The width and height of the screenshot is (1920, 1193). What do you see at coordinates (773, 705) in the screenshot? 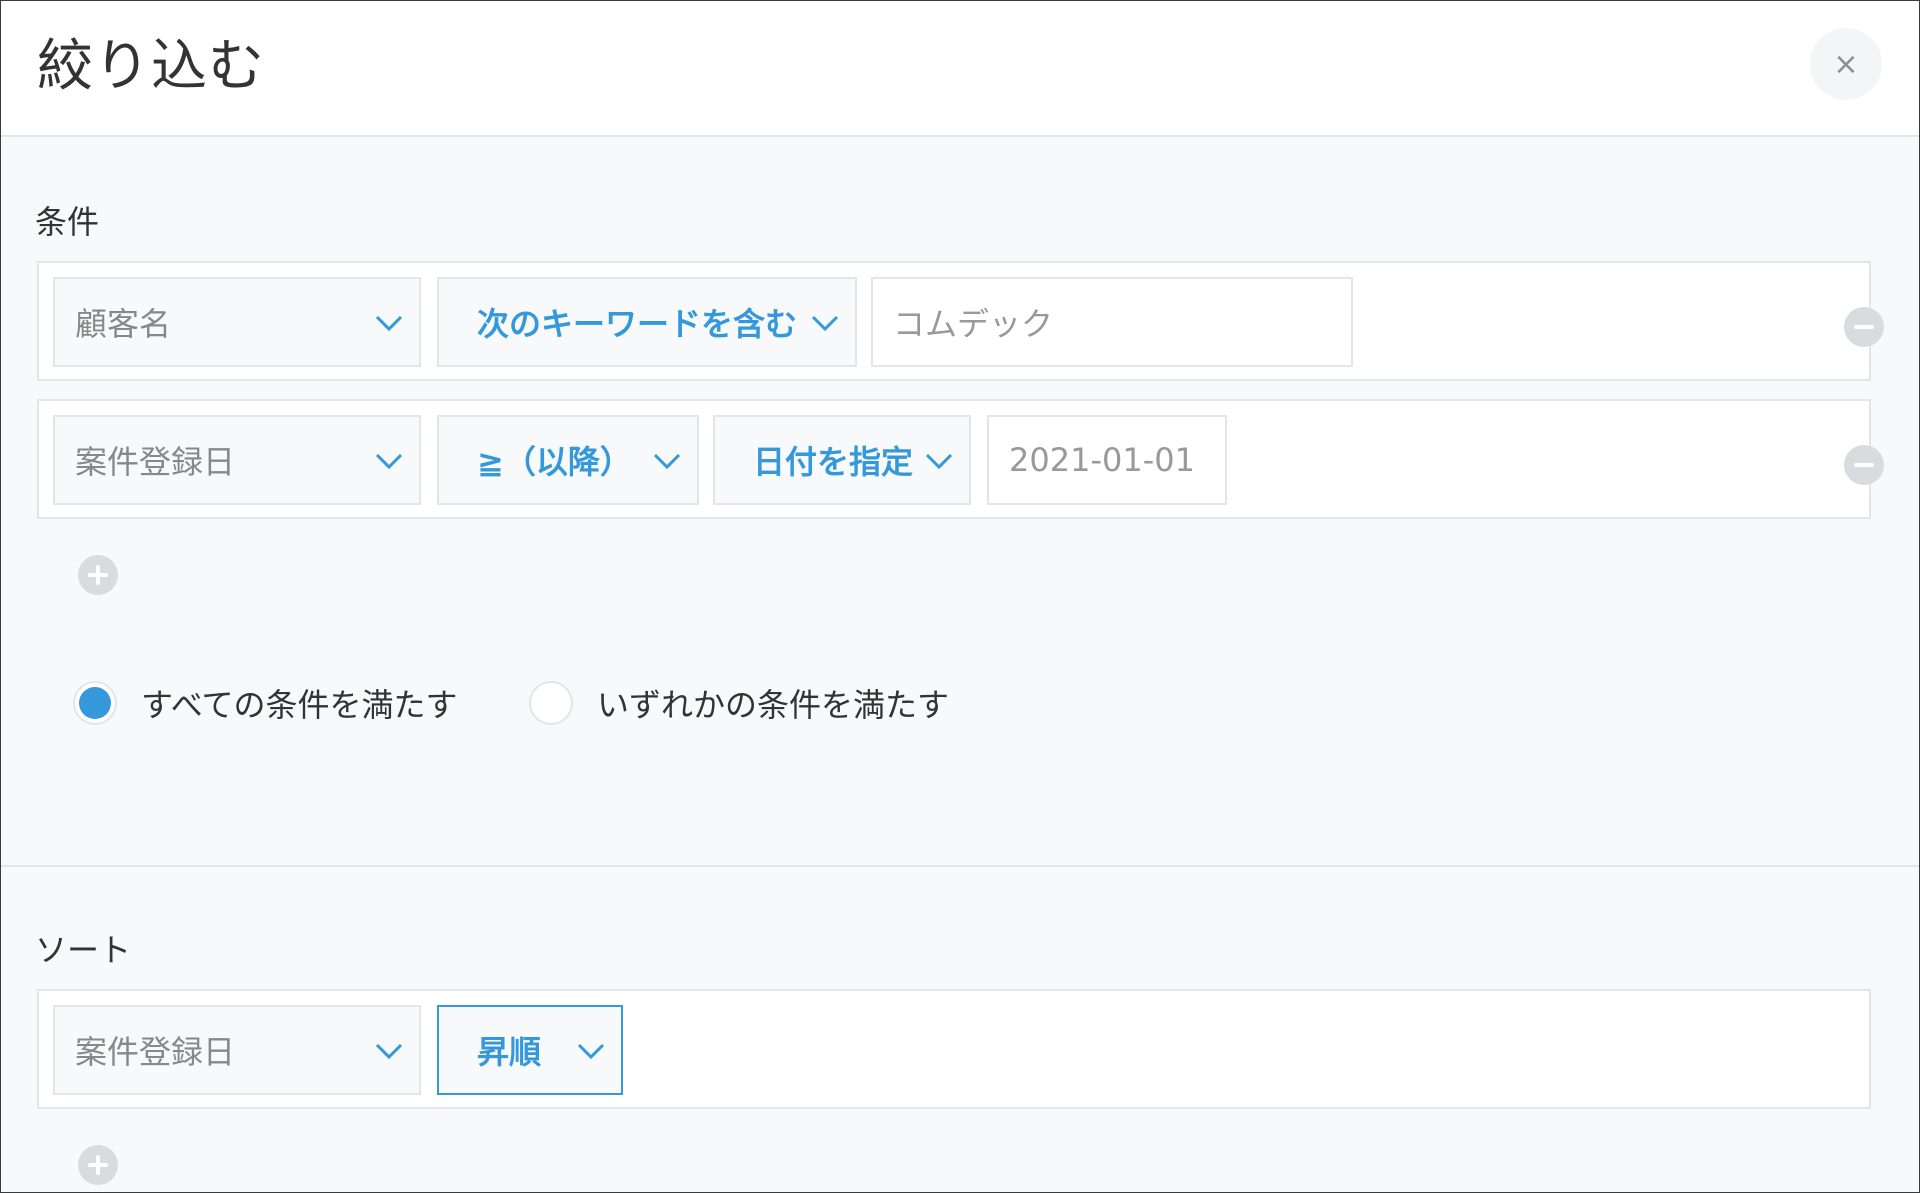
I see `match-any-label: いずれかの条件を満たす` at bounding box center [773, 705].